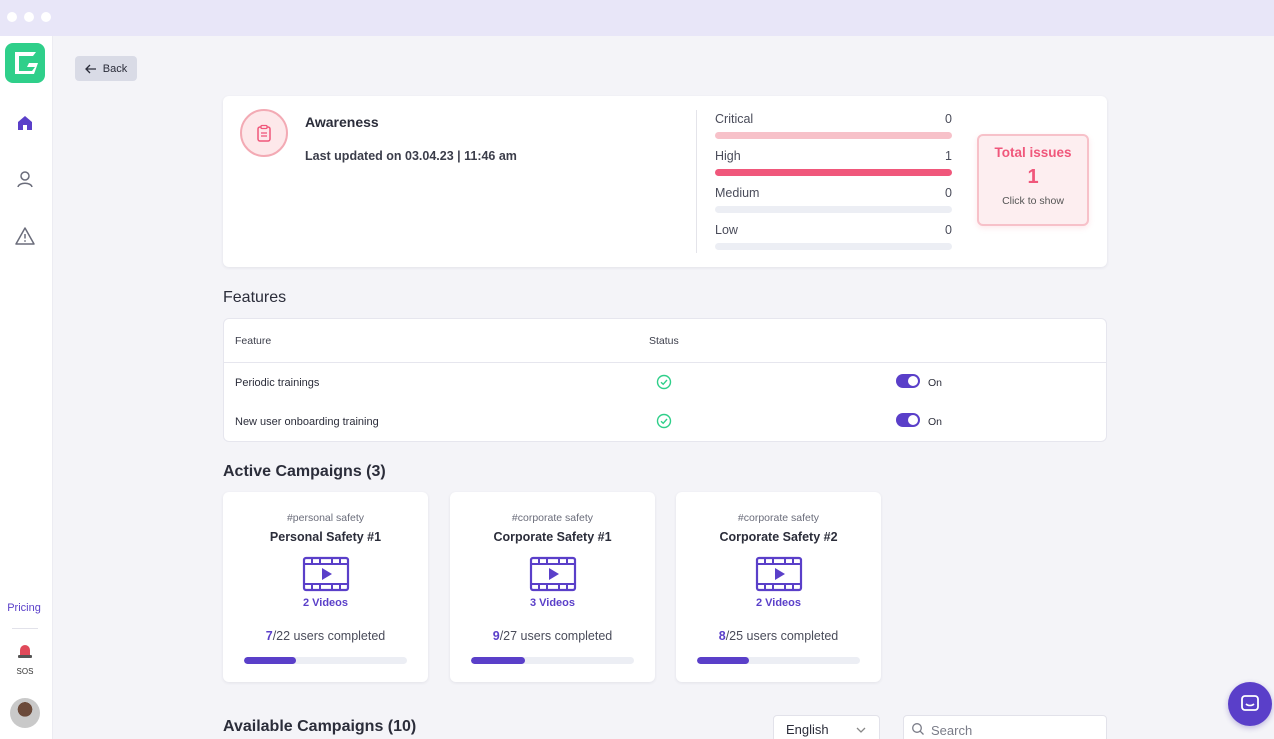 The width and height of the screenshot is (1274, 739). I want to click on sos-button: SOS, so click(25, 658).